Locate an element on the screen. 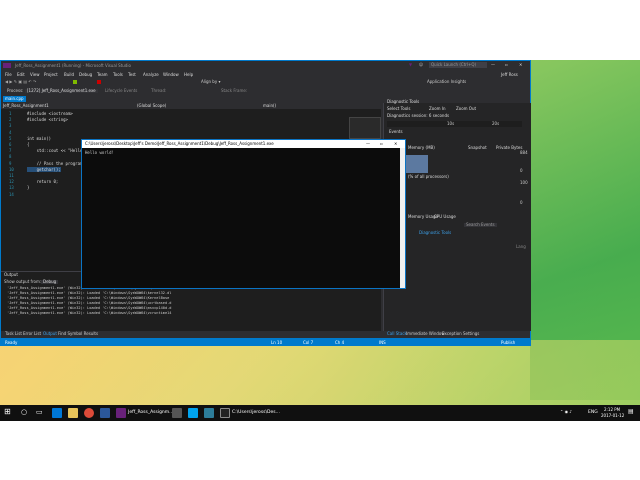  edge-icon is located at coordinates (57, 413).